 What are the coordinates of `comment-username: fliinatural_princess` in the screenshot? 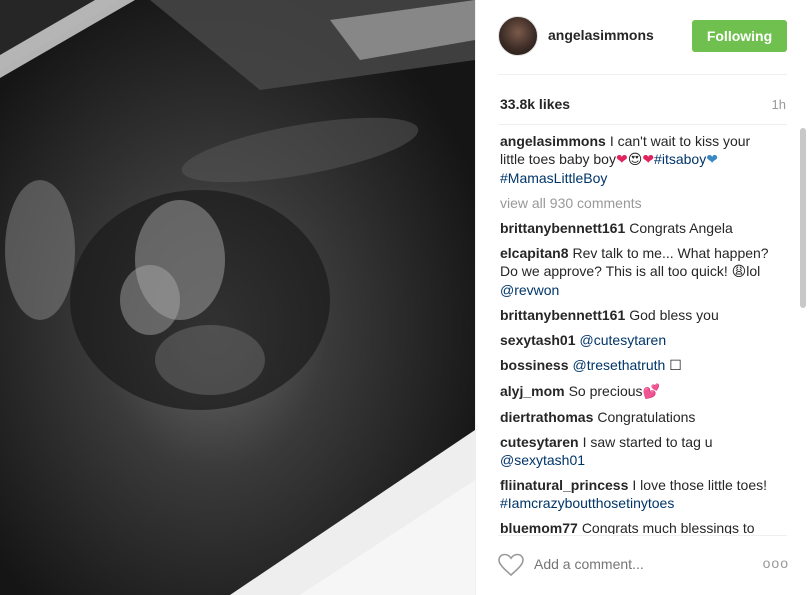 It's located at (564, 485).